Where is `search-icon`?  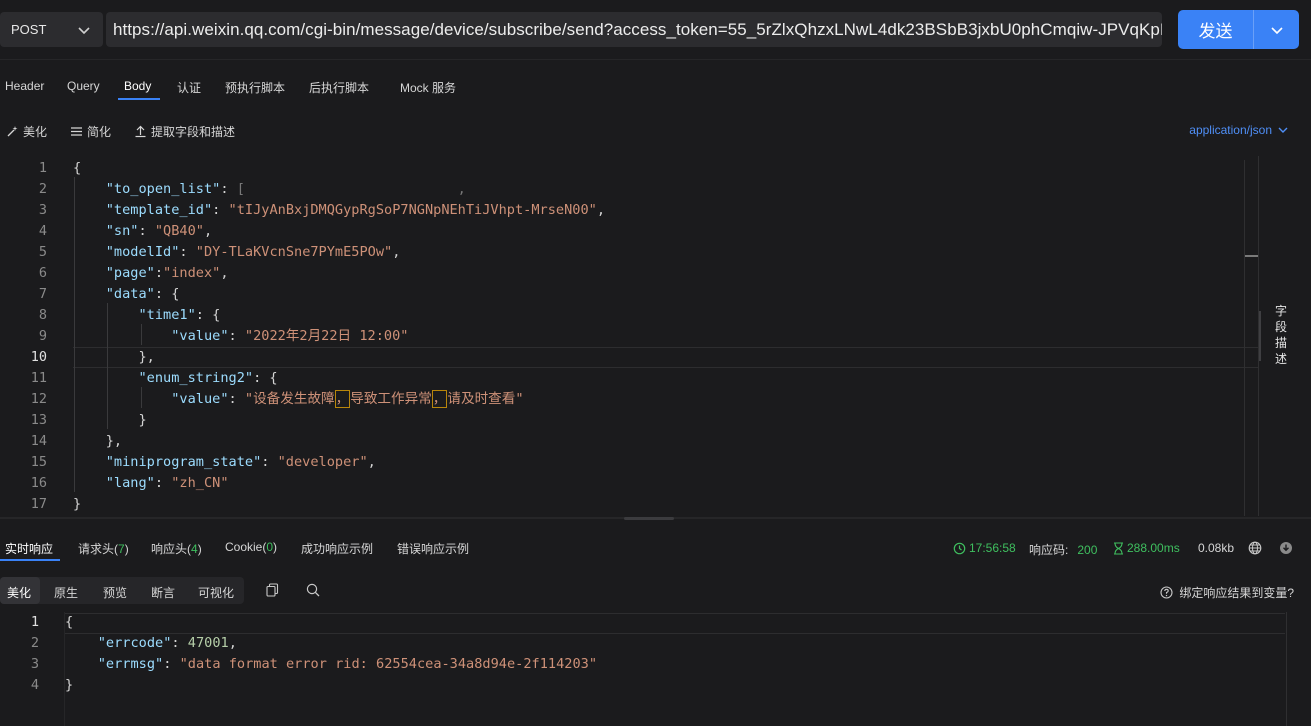
search-icon is located at coordinates (313, 591).